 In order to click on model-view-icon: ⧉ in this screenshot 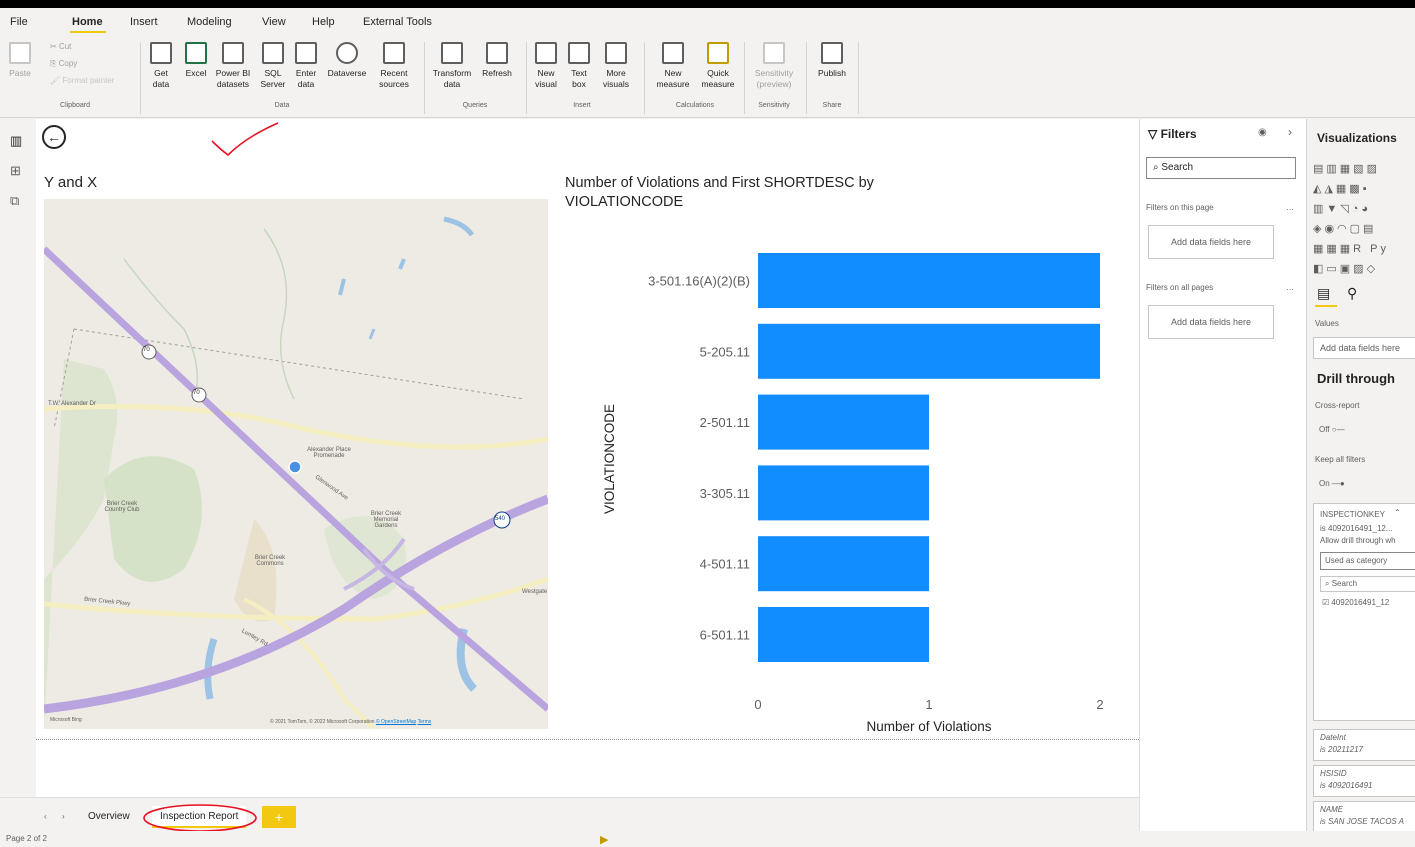, I will do `click(14, 201)`.